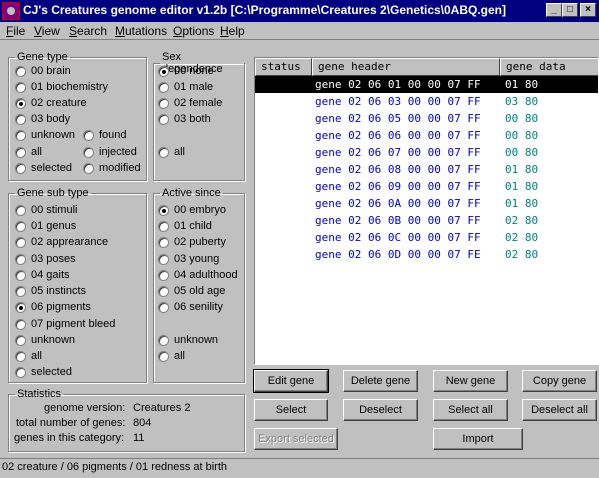 This screenshot has width=599, height=478. What do you see at coordinates (191, 291) in the screenshot?
I see `active-since-radio-05-old-age: 05 old age` at bounding box center [191, 291].